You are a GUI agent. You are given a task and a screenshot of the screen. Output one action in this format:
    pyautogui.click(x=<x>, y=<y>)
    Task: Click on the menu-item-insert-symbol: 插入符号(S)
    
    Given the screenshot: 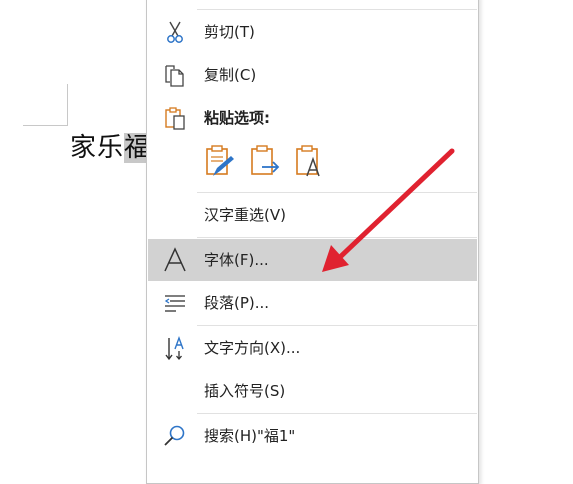 What is the action you would take?
    pyautogui.click(x=312, y=391)
    